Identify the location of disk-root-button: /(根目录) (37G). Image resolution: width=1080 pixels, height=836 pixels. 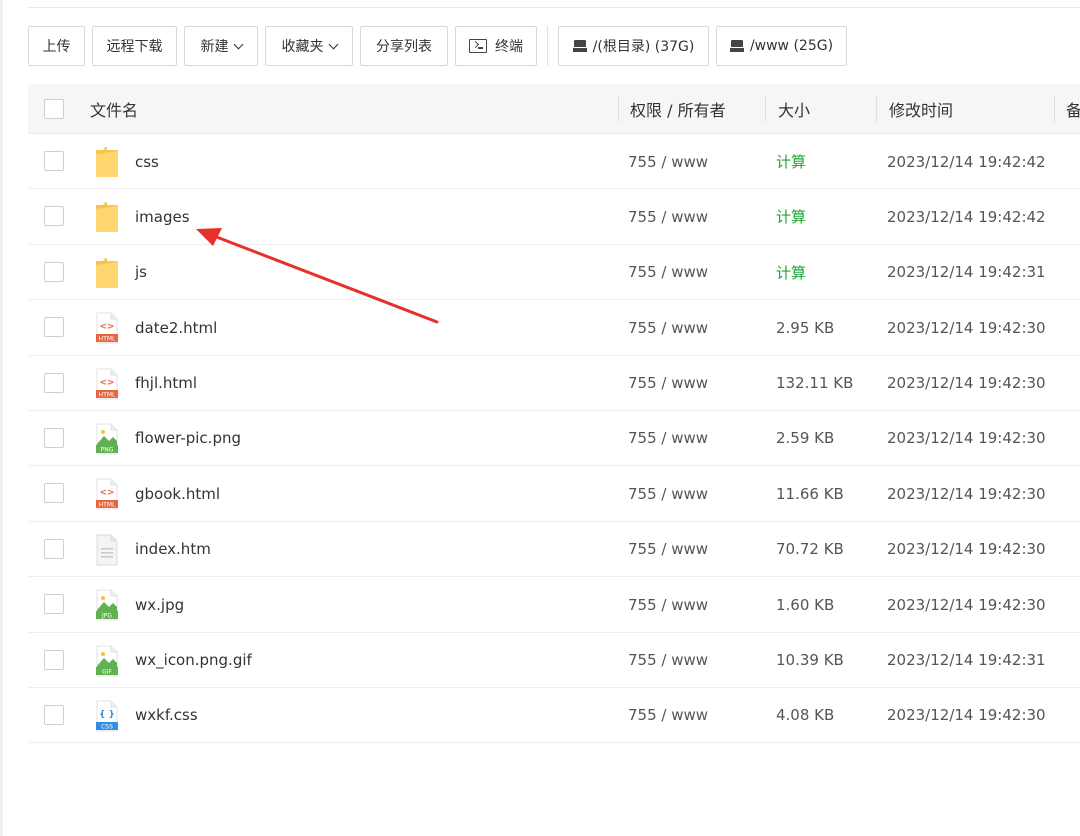
(633, 46).